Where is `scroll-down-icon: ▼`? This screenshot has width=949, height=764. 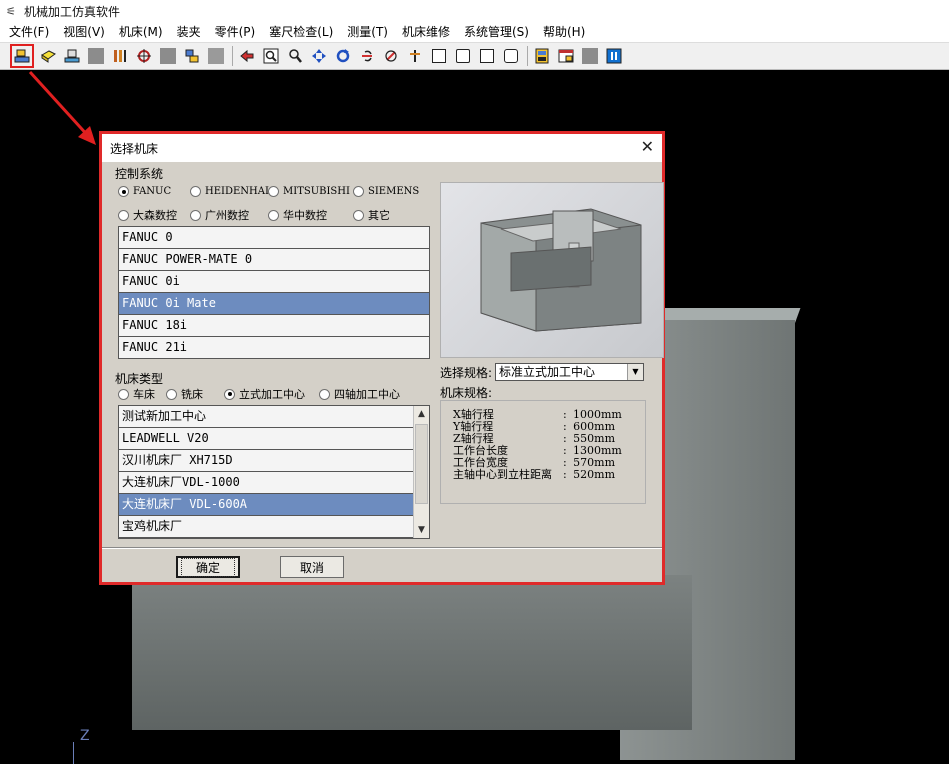
scroll-down-icon: ▼ is located at coordinates (421, 530).